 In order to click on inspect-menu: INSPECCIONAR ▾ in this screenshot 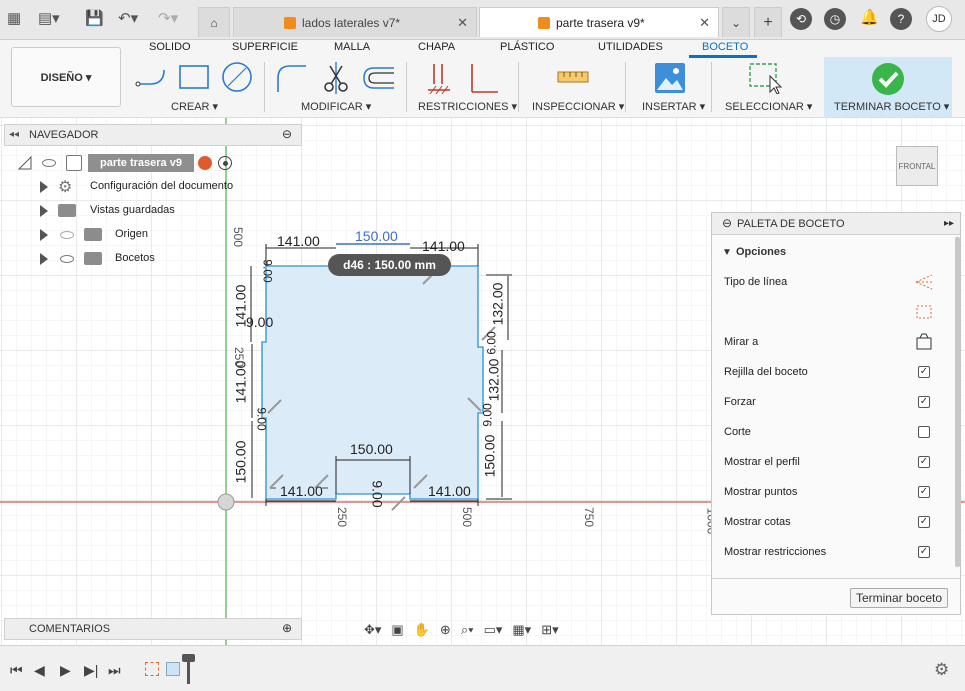, I will do `click(578, 106)`.